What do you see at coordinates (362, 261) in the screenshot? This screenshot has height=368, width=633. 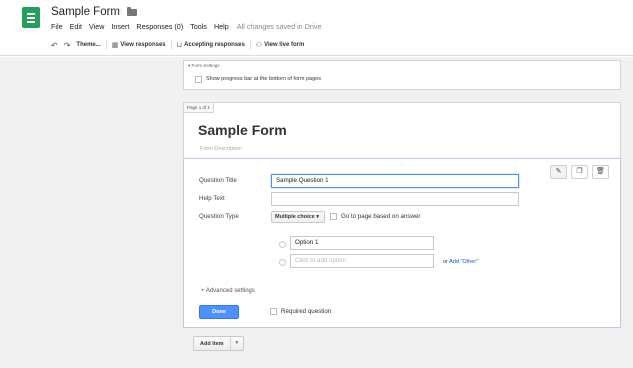 I see `add-option-input: Click to add option` at bounding box center [362, 261].